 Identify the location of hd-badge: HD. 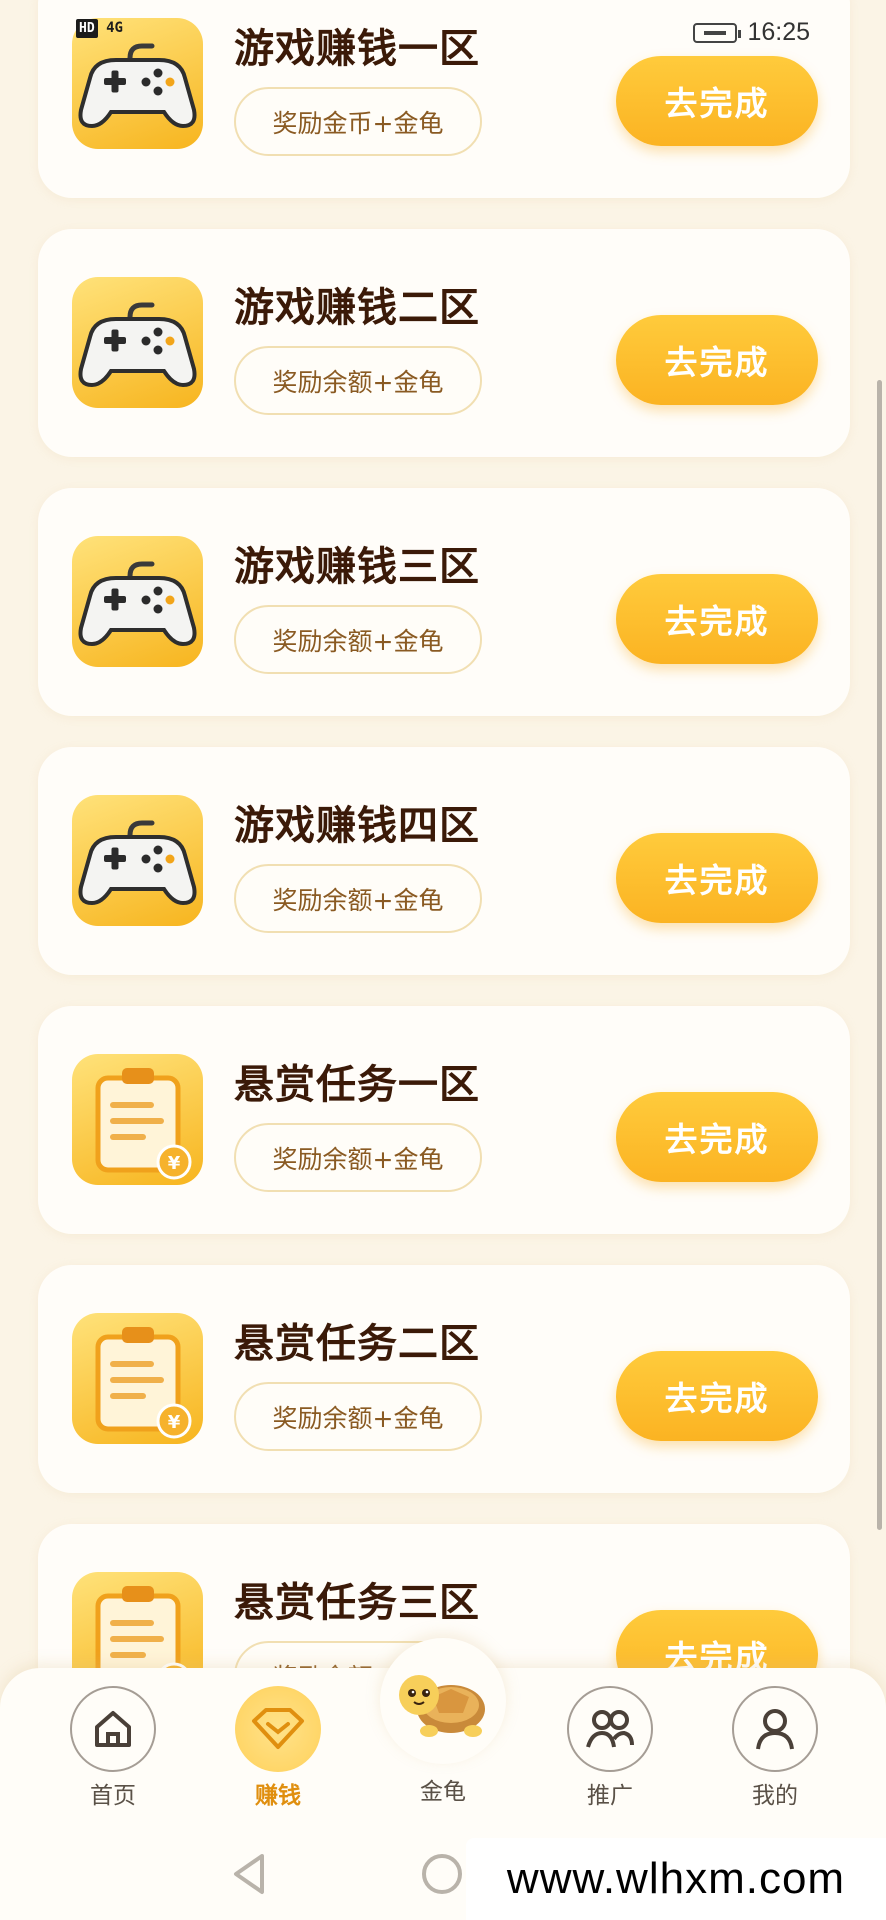
(87, 28).